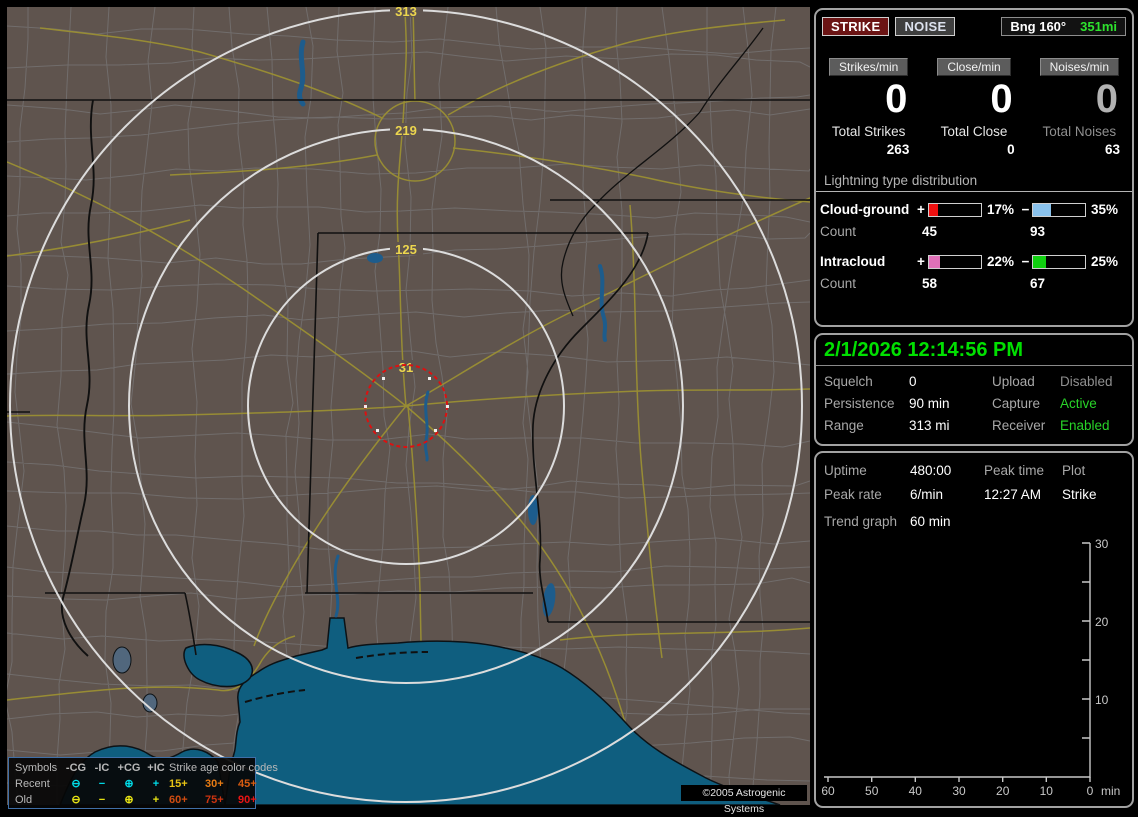  Describe the element at coordinates (1001, 261) in the screenshot. I see `ic-positive-pct: 22%` at that location.